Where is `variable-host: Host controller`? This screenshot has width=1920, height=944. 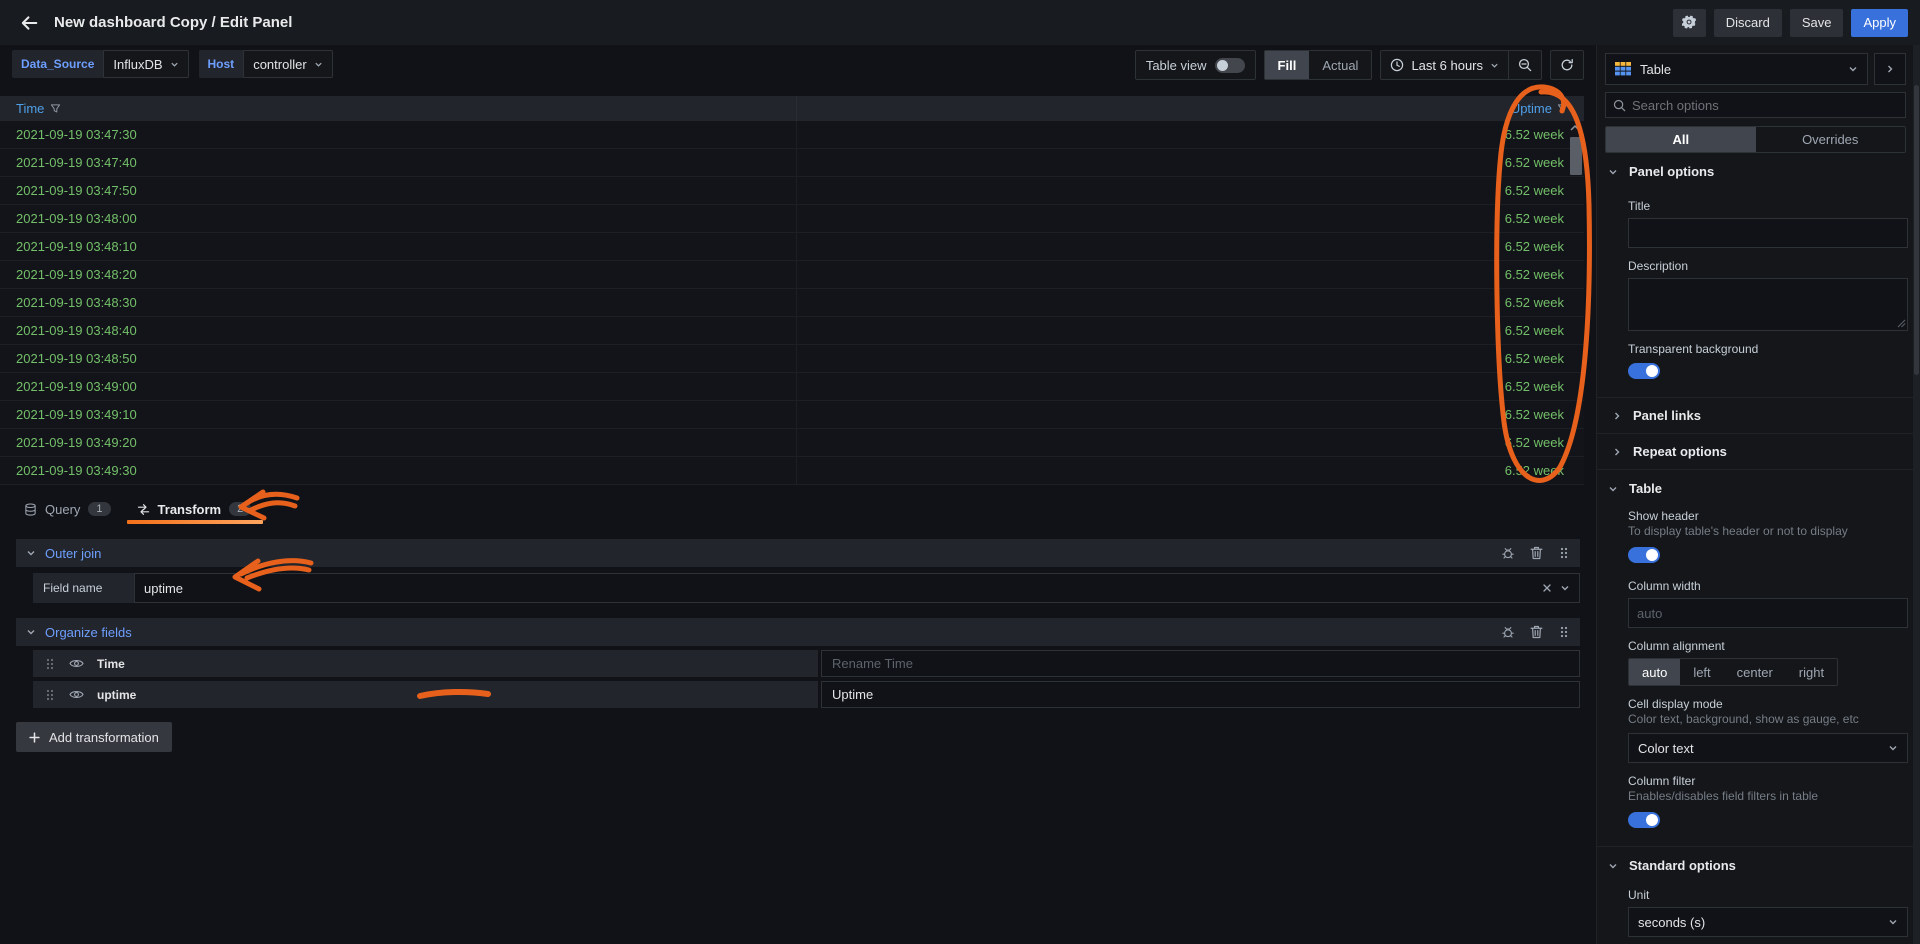
variable-host: Host controller is located at coordinates (265, 64).